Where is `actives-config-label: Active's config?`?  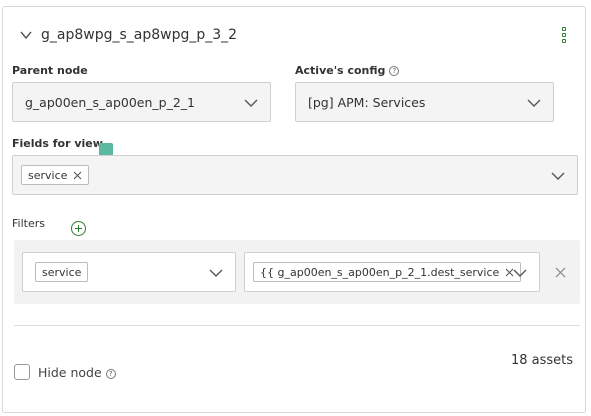 actives-config-label: Active's config? is located at coordinates (347, 70).